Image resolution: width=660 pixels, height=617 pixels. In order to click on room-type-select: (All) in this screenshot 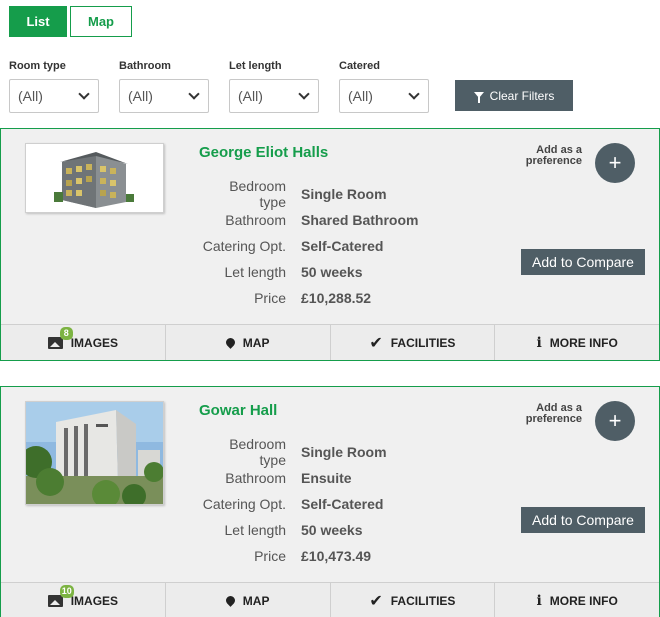, I will do `click(54, 96)`.